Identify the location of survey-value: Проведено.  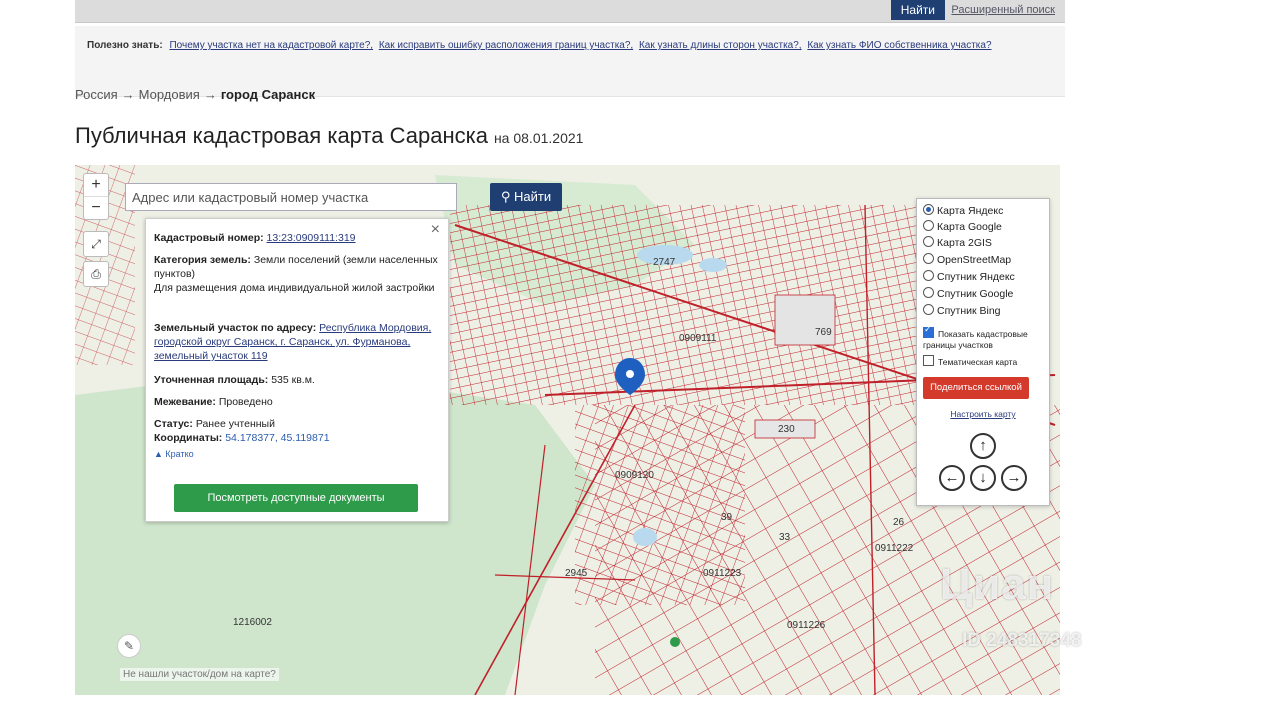
(245, 402).